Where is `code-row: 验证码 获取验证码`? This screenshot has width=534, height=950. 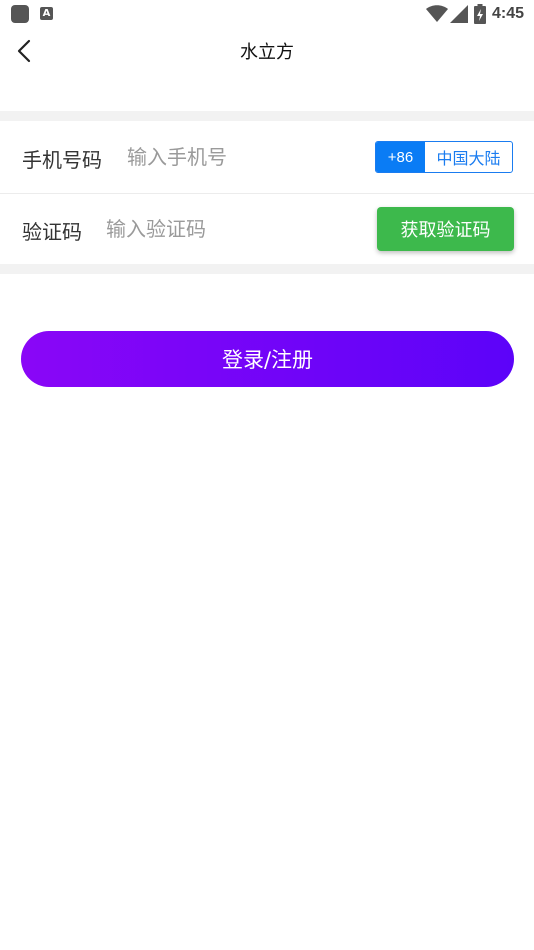
code-row: 验证码 获取验证码 is located at coordinates (267, 229).